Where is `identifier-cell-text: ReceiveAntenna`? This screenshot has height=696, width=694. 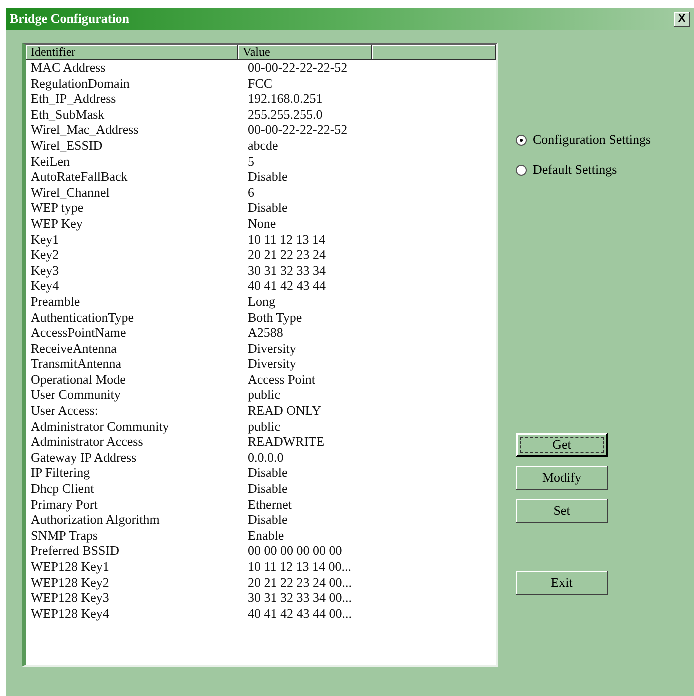
identifier-cell-text: ReceiveAntenna is located at coordinates (74, 348).